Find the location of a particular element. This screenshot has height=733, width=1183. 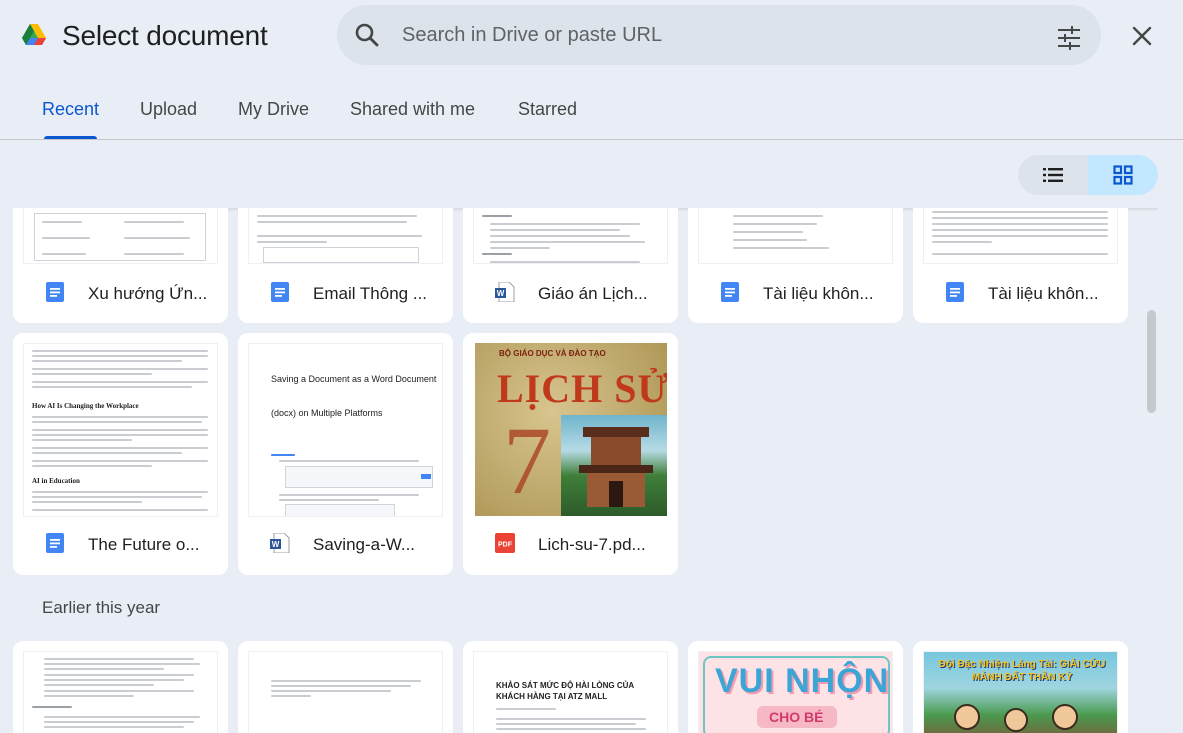

scrollbar-thumb is located at coordinates (1151, 361).